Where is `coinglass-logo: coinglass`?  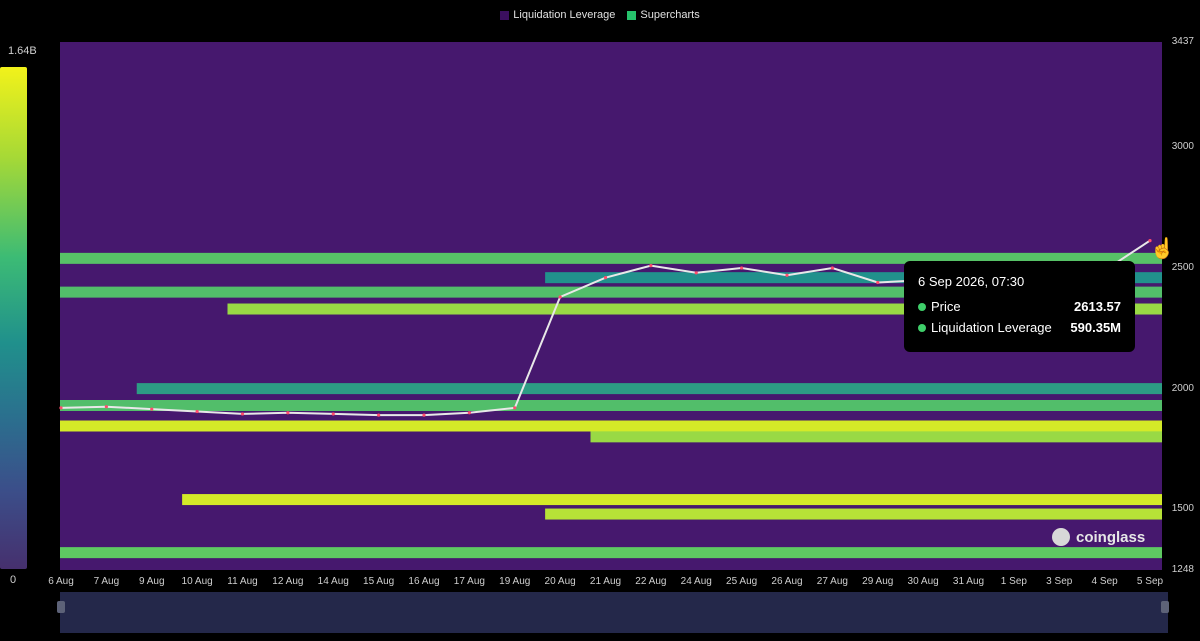
coinglass-logo: coinglass is located at coordinates (1098, 537).